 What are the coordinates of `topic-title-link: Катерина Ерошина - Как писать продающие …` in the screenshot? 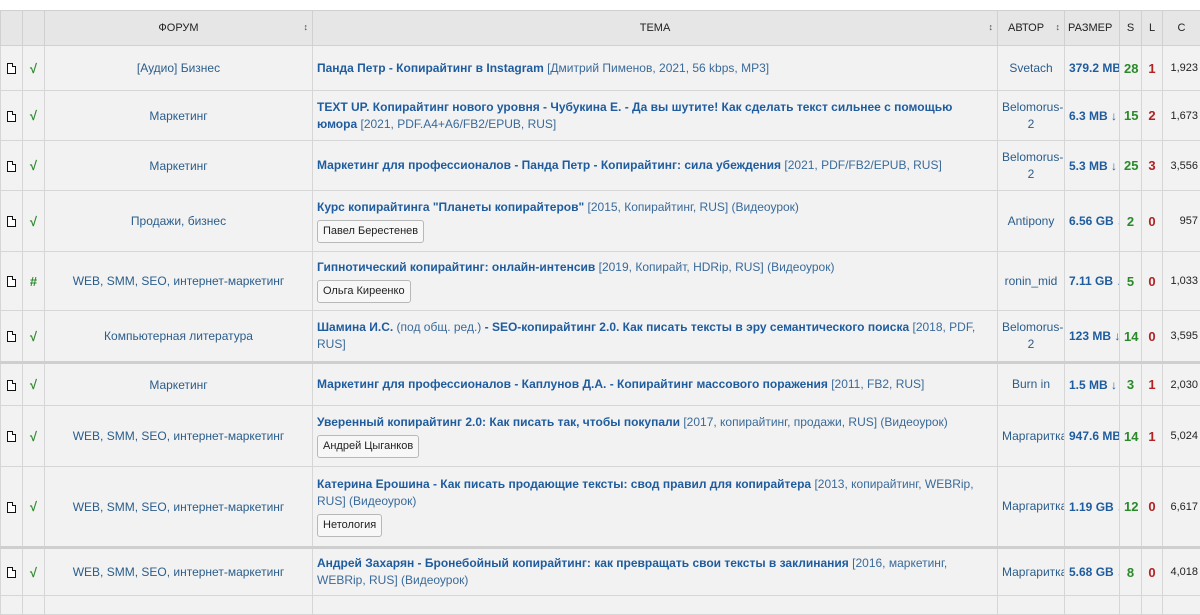 It's located at (564, 484).